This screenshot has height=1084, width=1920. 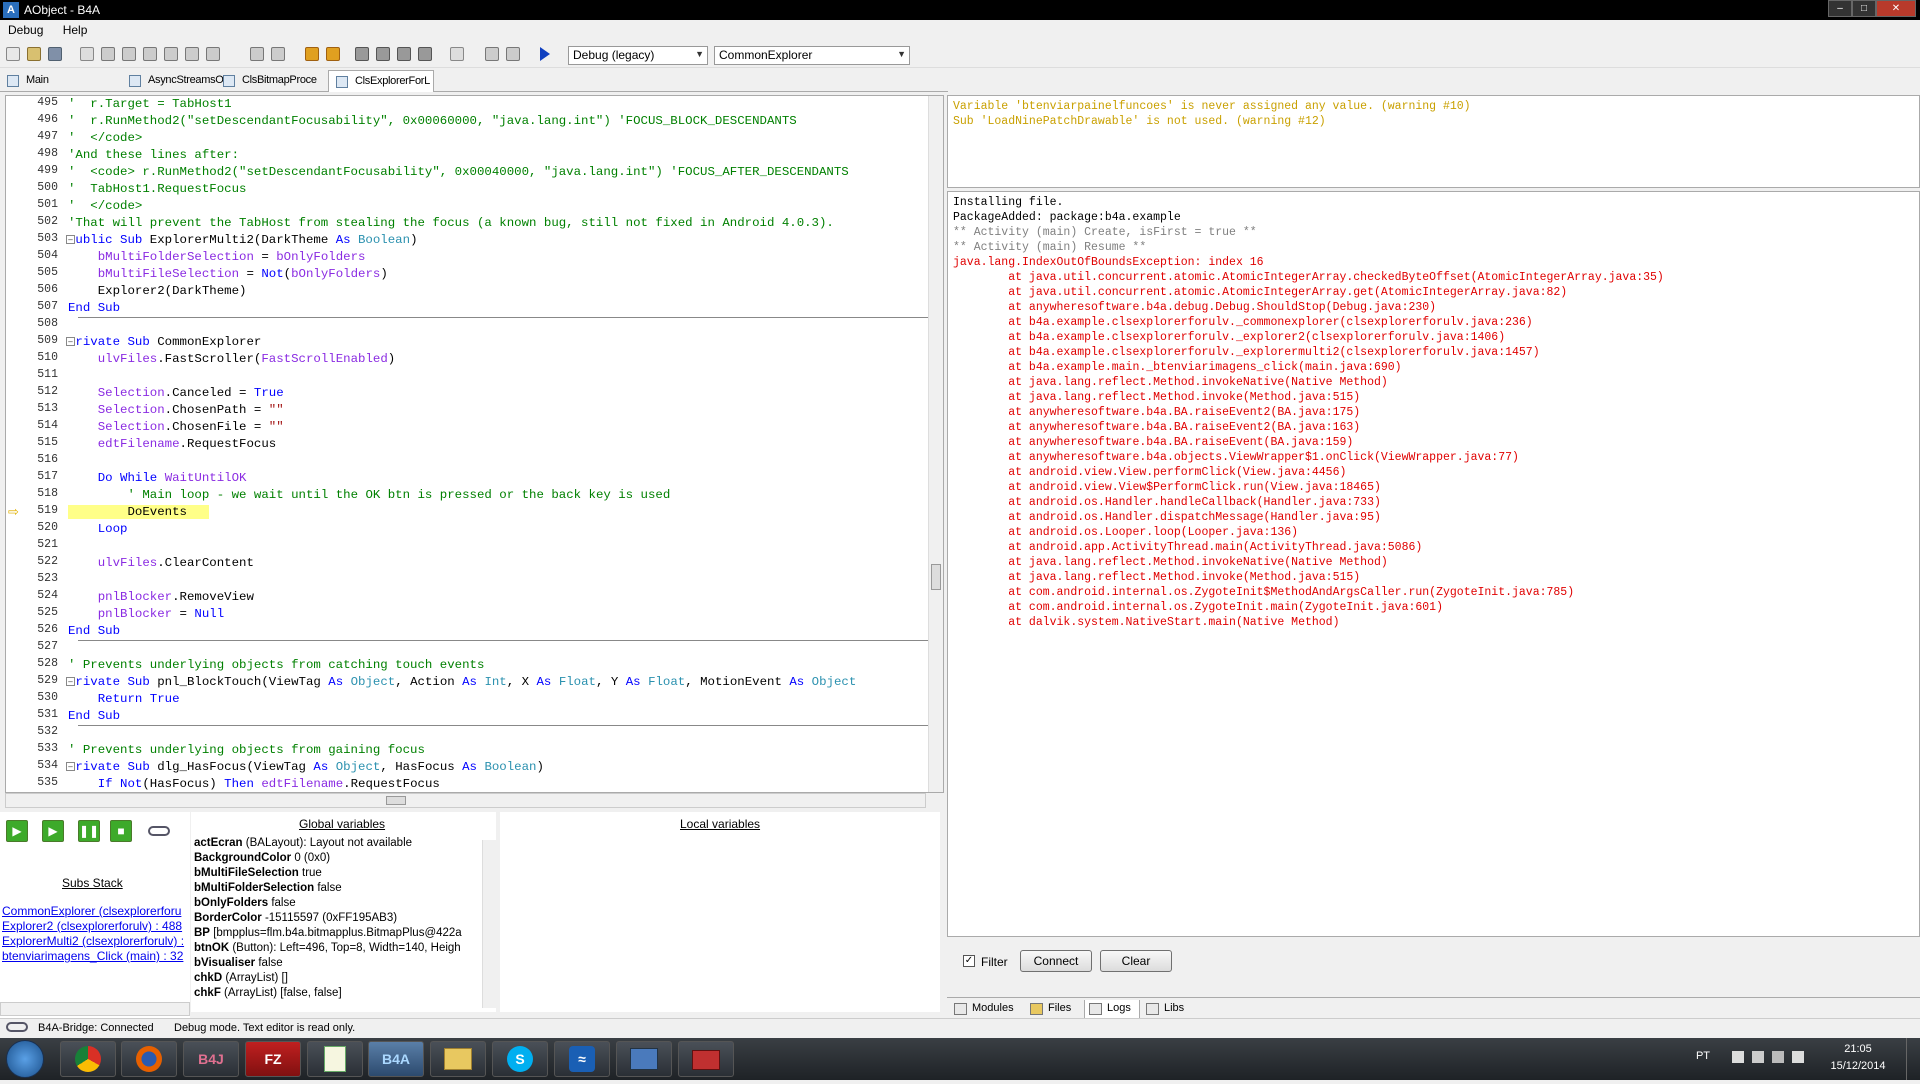 What do you see at coordinates (500, 597) in the screenshot?
I see `code-line: pnlBlocker.RemoveView` at bounding box center [500, 597].